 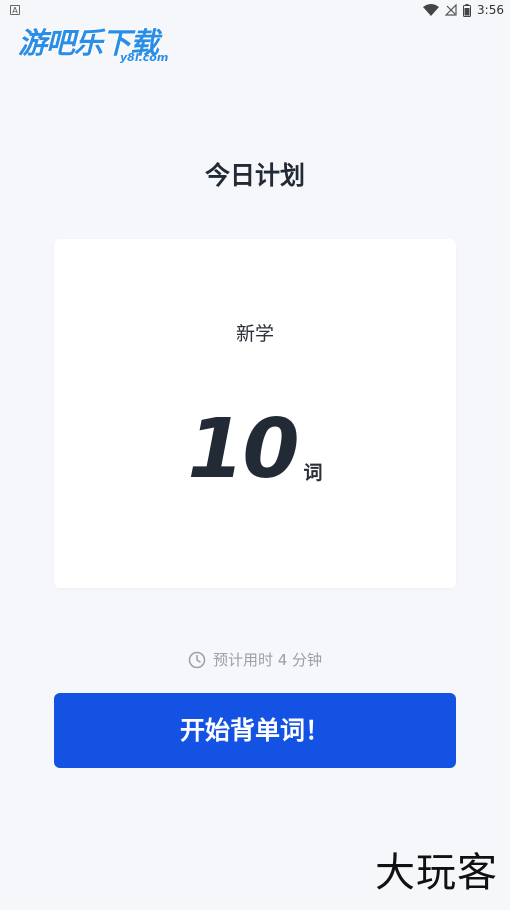 What do you see at coordinates (103, 45) in the screenshot?
I see `site-logo: 游吧乐下载 y8l.com` at bounding box center [103, 45].